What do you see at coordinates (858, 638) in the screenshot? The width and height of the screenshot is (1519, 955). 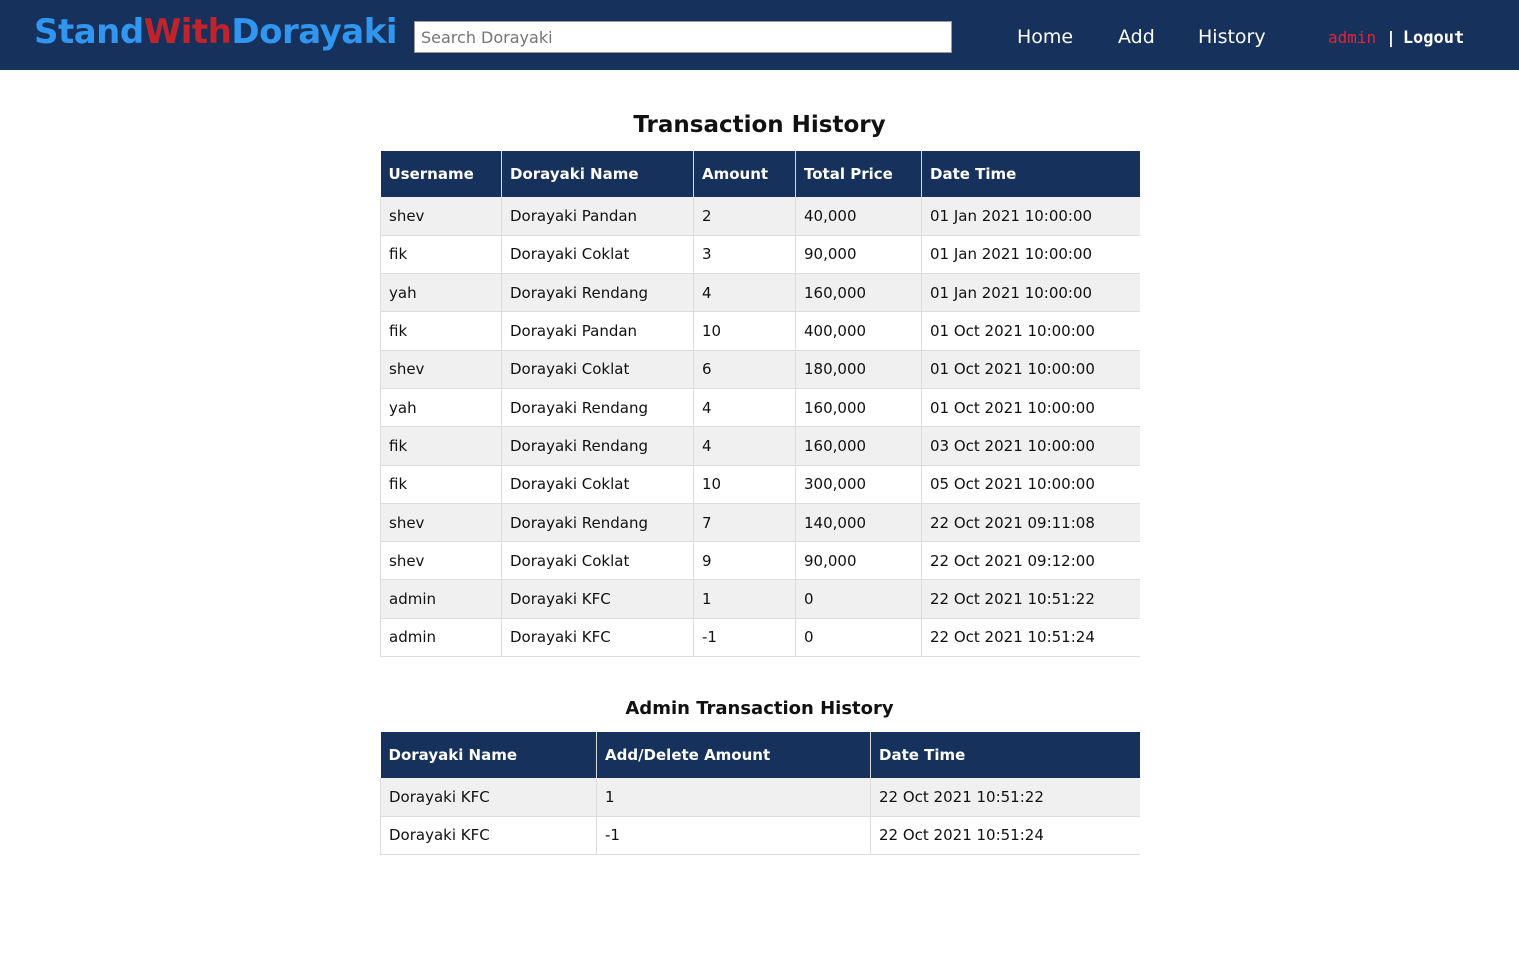 I see `transaction-table-cell: 0` at bounding box center [858, 638].